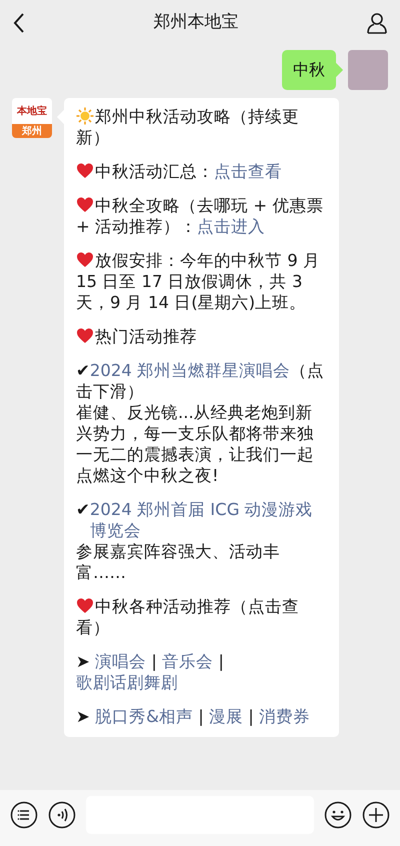 The image size is (400, 846). What do you see at coordinates (32, 111) in the screenshot?
I see `logo-text: 本地宝` at bounding box center [32, 111].